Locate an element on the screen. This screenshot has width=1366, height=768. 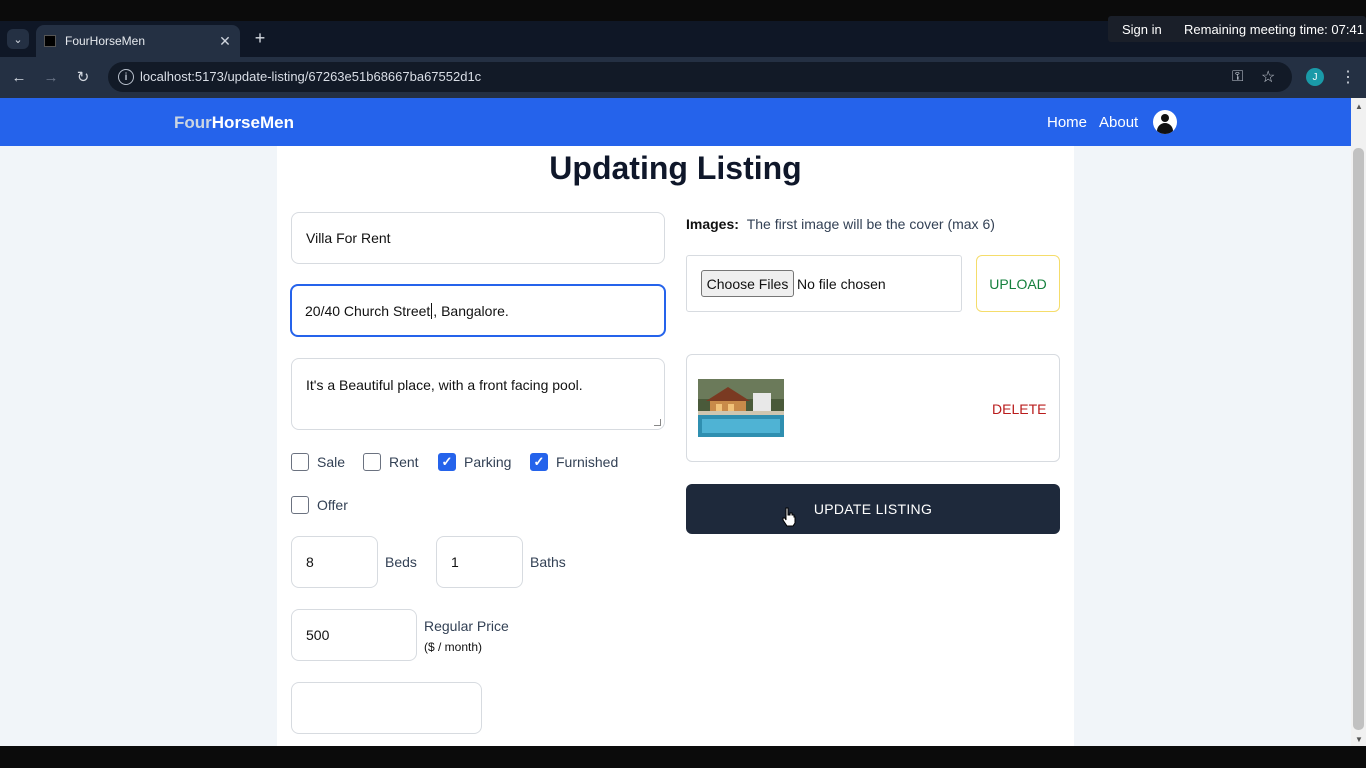
back-arrow-icon: ← is located at coordinates (19, 77).